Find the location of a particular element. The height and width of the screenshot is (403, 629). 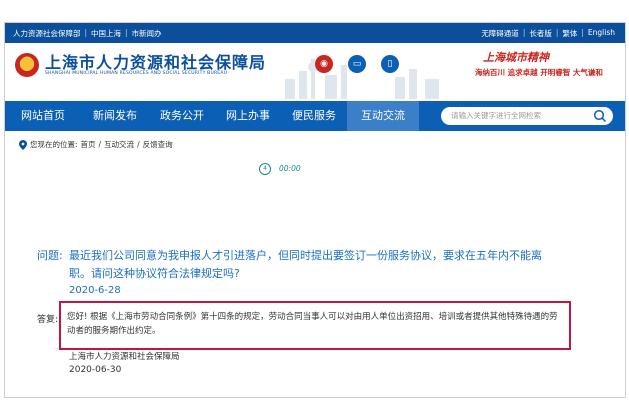

nav-interaction: 互动交流 is located at coordinates (383, 116).